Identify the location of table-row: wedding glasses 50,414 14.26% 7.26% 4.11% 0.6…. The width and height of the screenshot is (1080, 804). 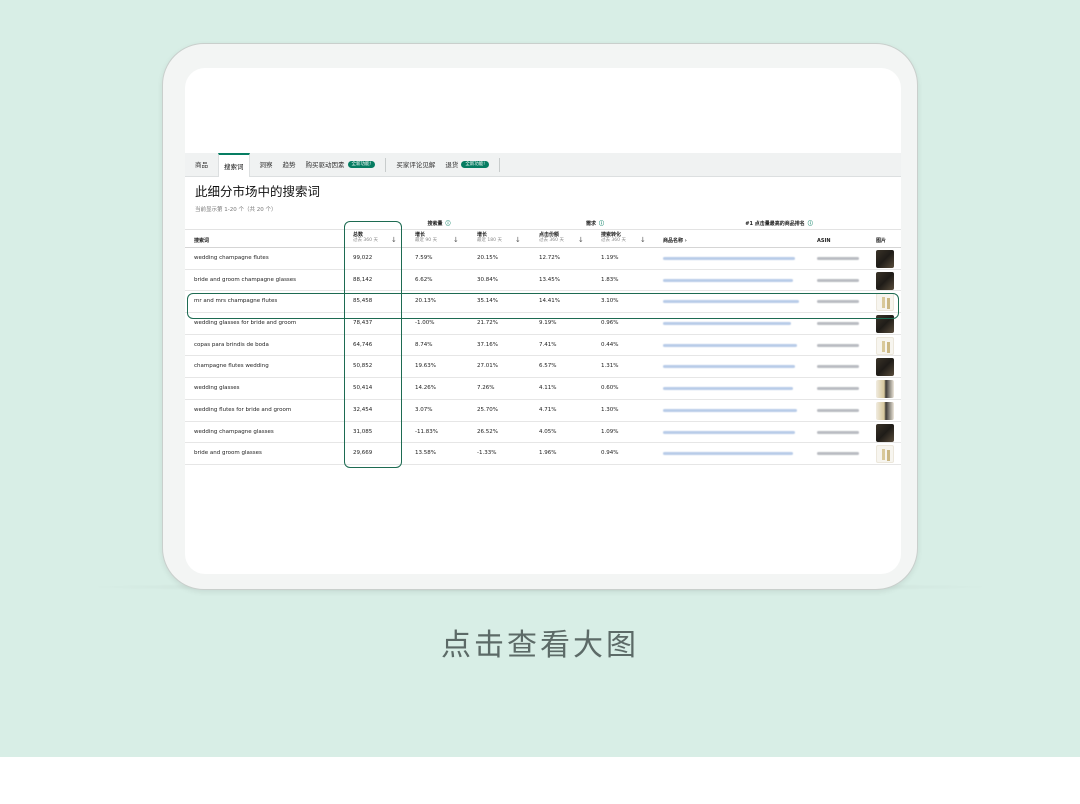
(543, 389).